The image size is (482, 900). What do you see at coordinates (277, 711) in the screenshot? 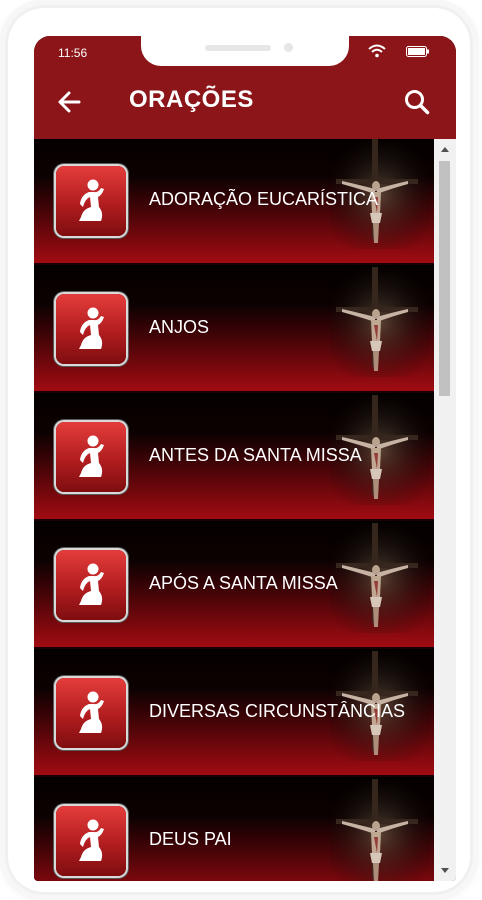
I see `prayer-item-label: DIVERSAS CIRCUNSTÂNCIAS` at bounding box center [277, 711].